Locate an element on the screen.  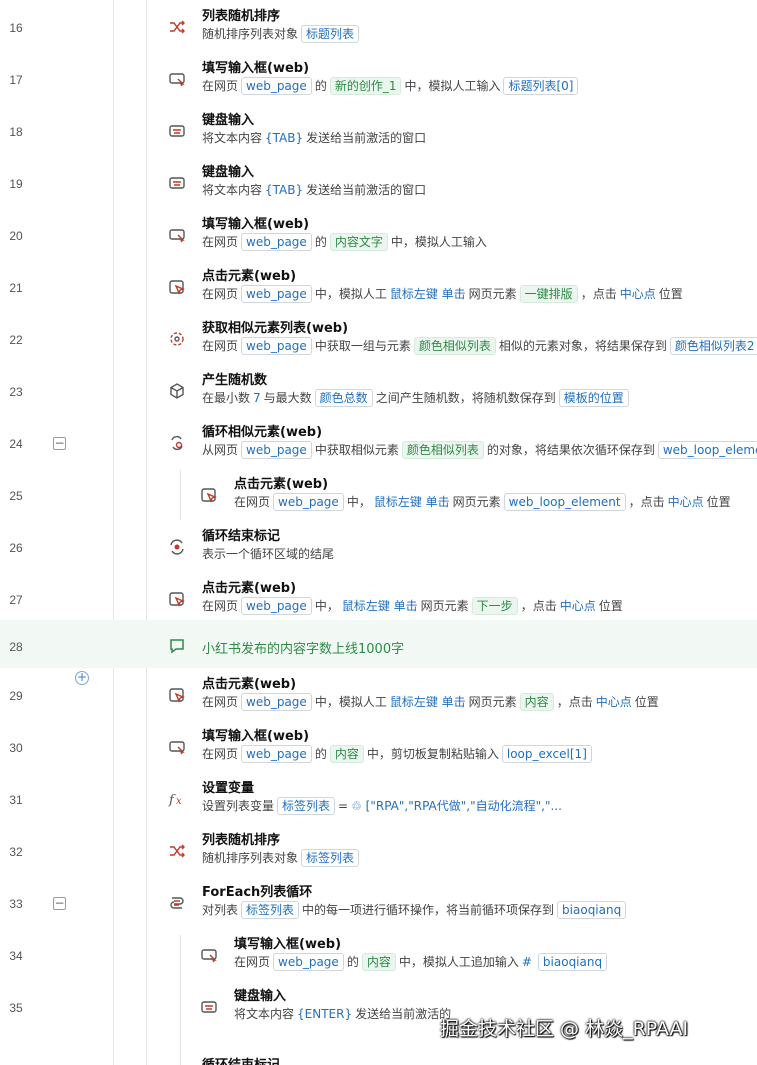
step-row: 16 列表随机排序 随机排序列表对象 标题列表 is located at coordinates (378, 26).